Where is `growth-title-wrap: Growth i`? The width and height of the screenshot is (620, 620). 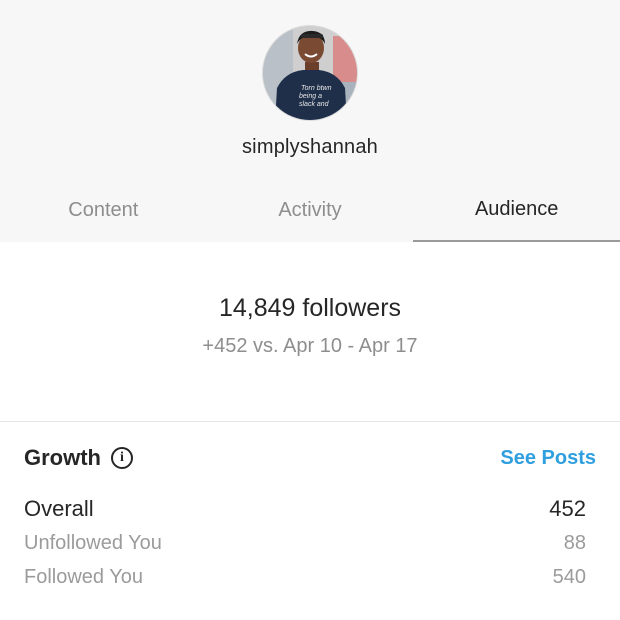 growth-title-wrap: Growth i is located at coordinates (78, 458).